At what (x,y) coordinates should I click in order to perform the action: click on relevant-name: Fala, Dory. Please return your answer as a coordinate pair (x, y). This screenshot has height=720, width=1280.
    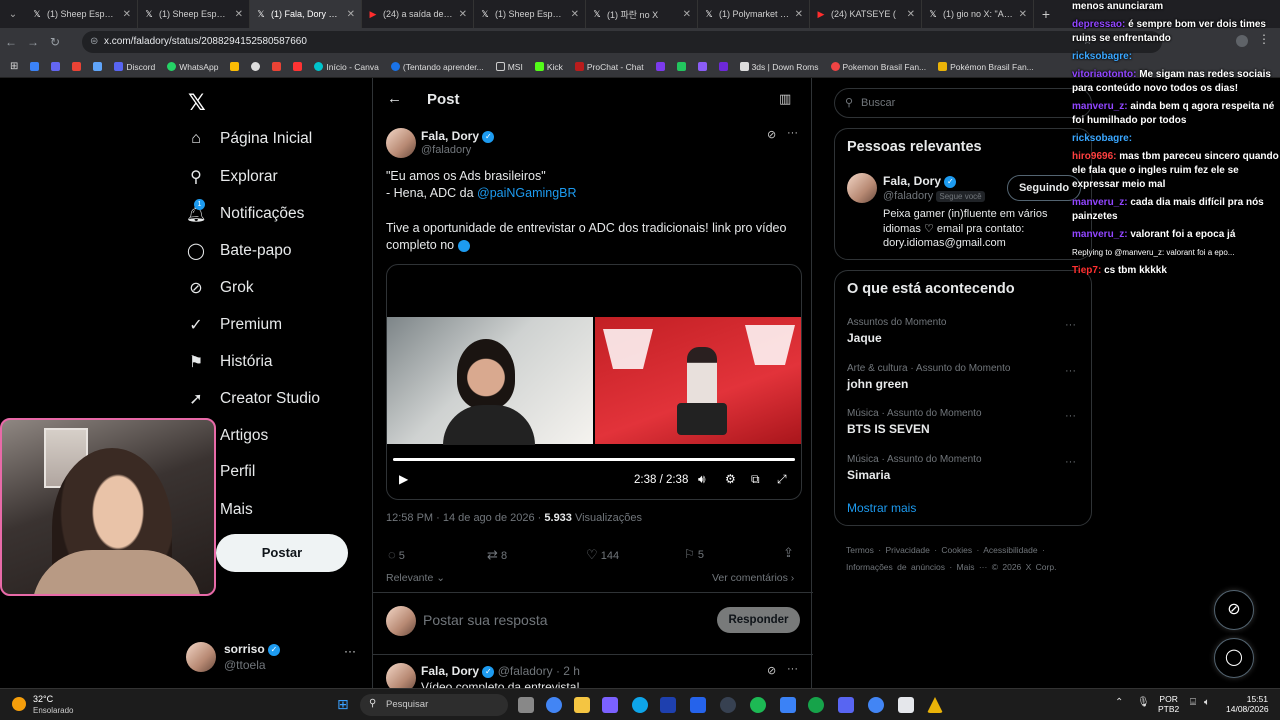
    Looking at the image, I should click on (912, 181).